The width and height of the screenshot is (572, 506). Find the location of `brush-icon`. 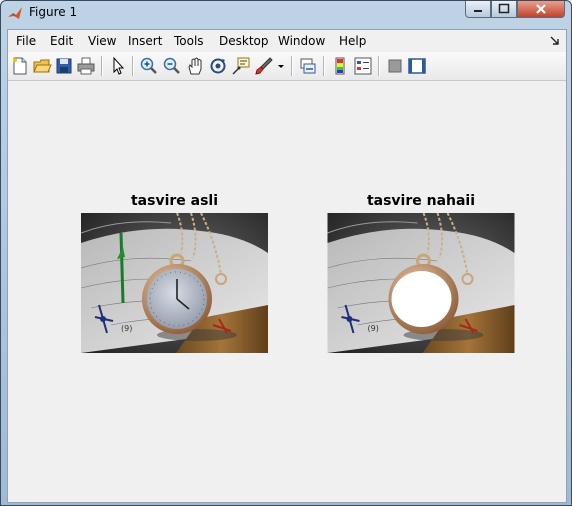

brush-icon is located at coordinates (264, 66).